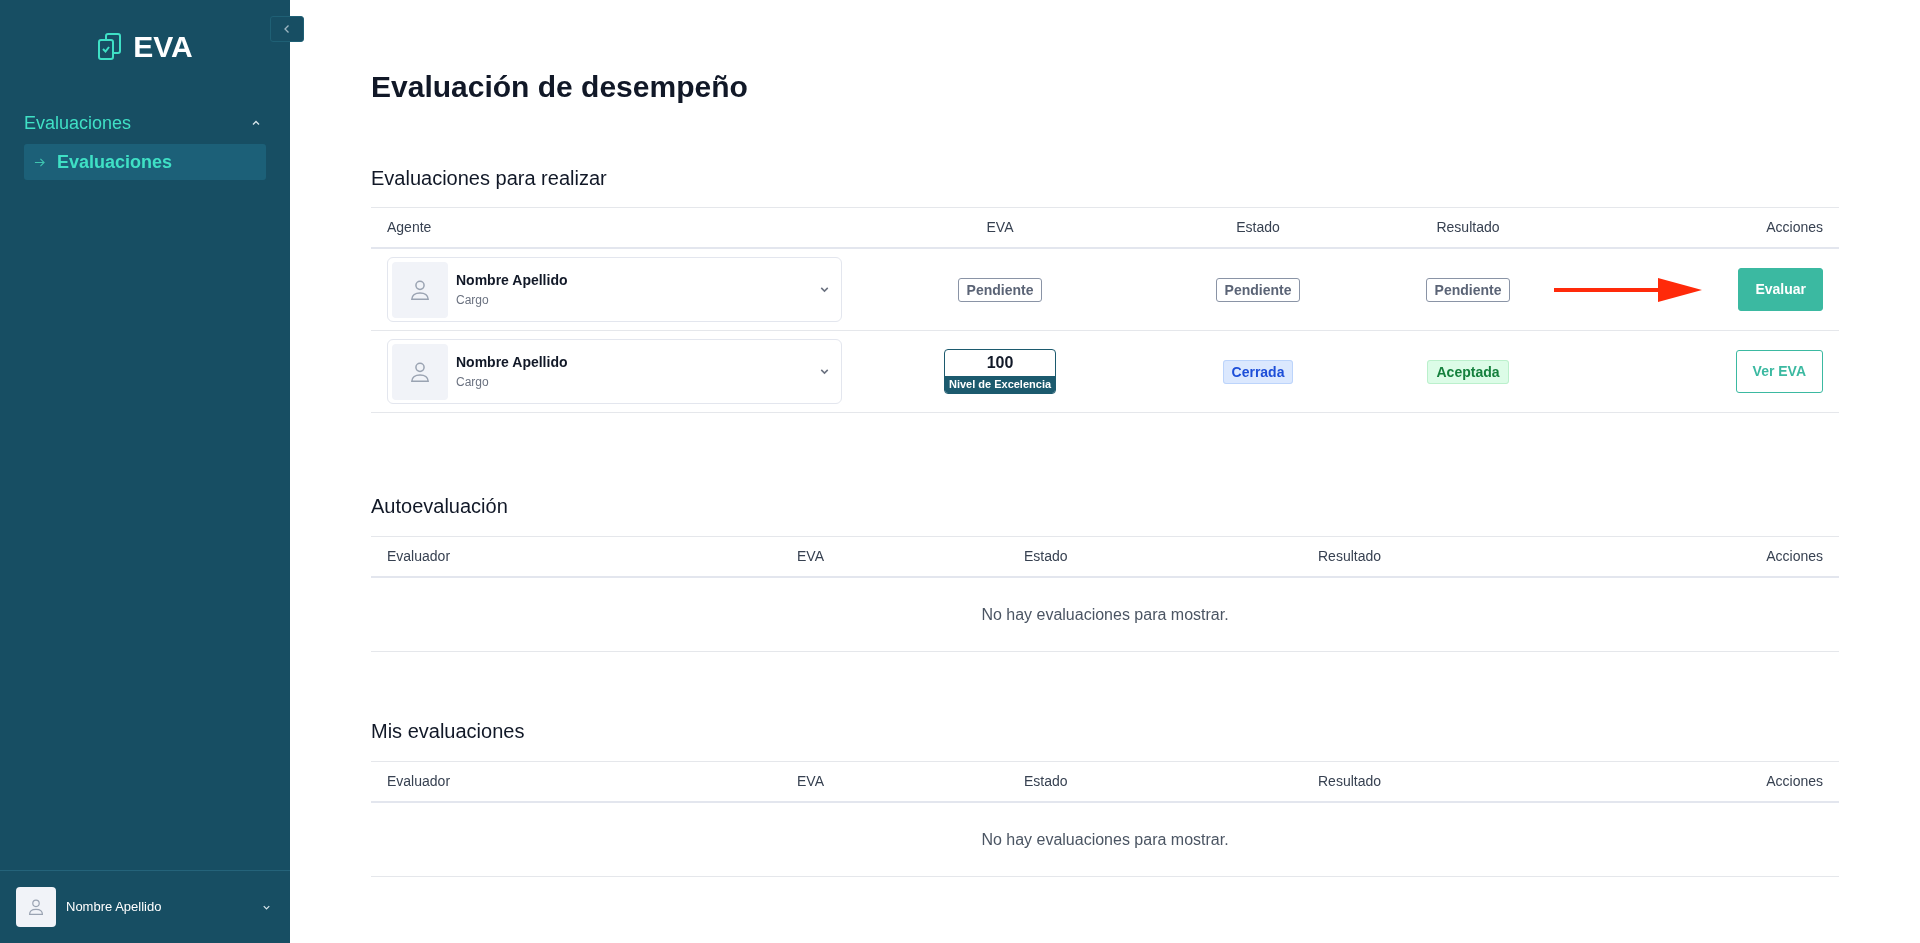 This screenshot has height=943, width=1920. Describe the element at coordinates (163, 46) in the screenshot. I see `app-logo: EVA` at that location.